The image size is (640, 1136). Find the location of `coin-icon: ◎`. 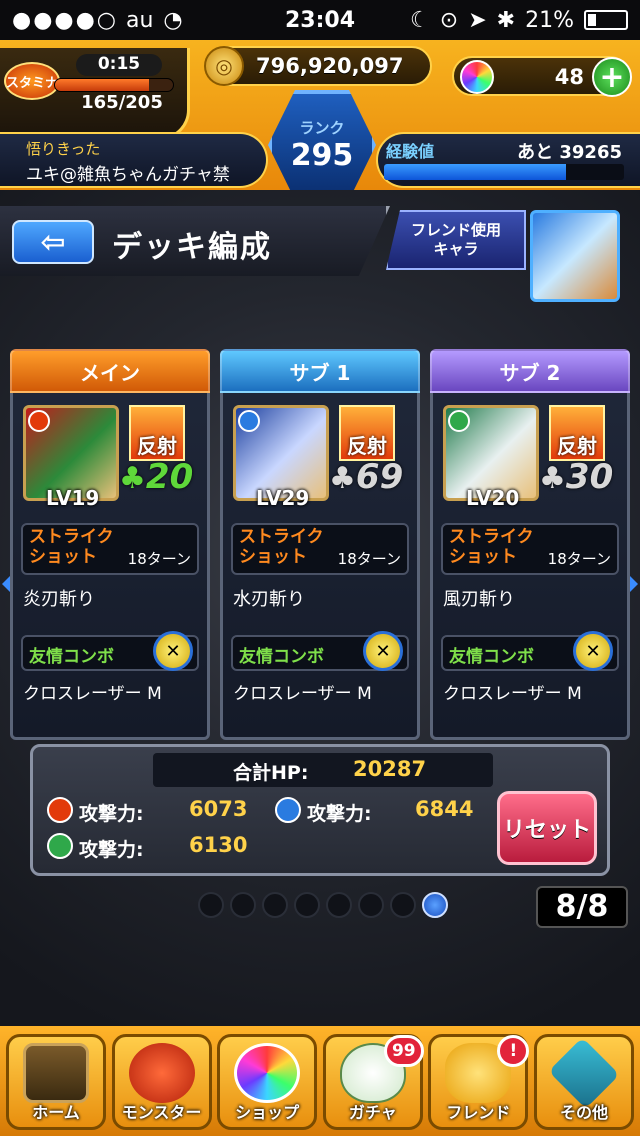

coin-icon: ◎ is located at coordinates (224, 66).